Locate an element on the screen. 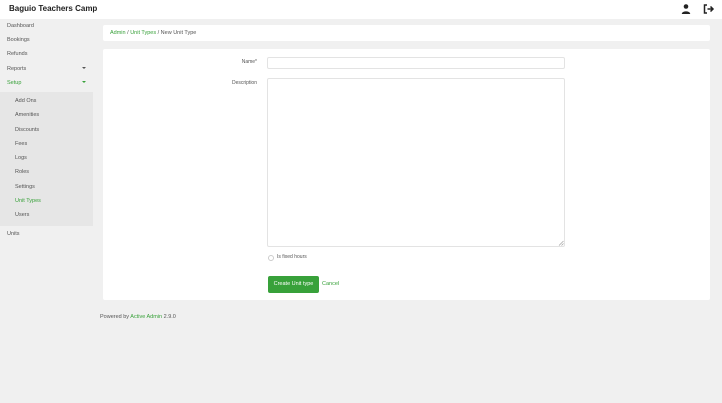 This screenshot has width=722, height=403. sidebar-item-units: Units is located at coordinates (46, 234).